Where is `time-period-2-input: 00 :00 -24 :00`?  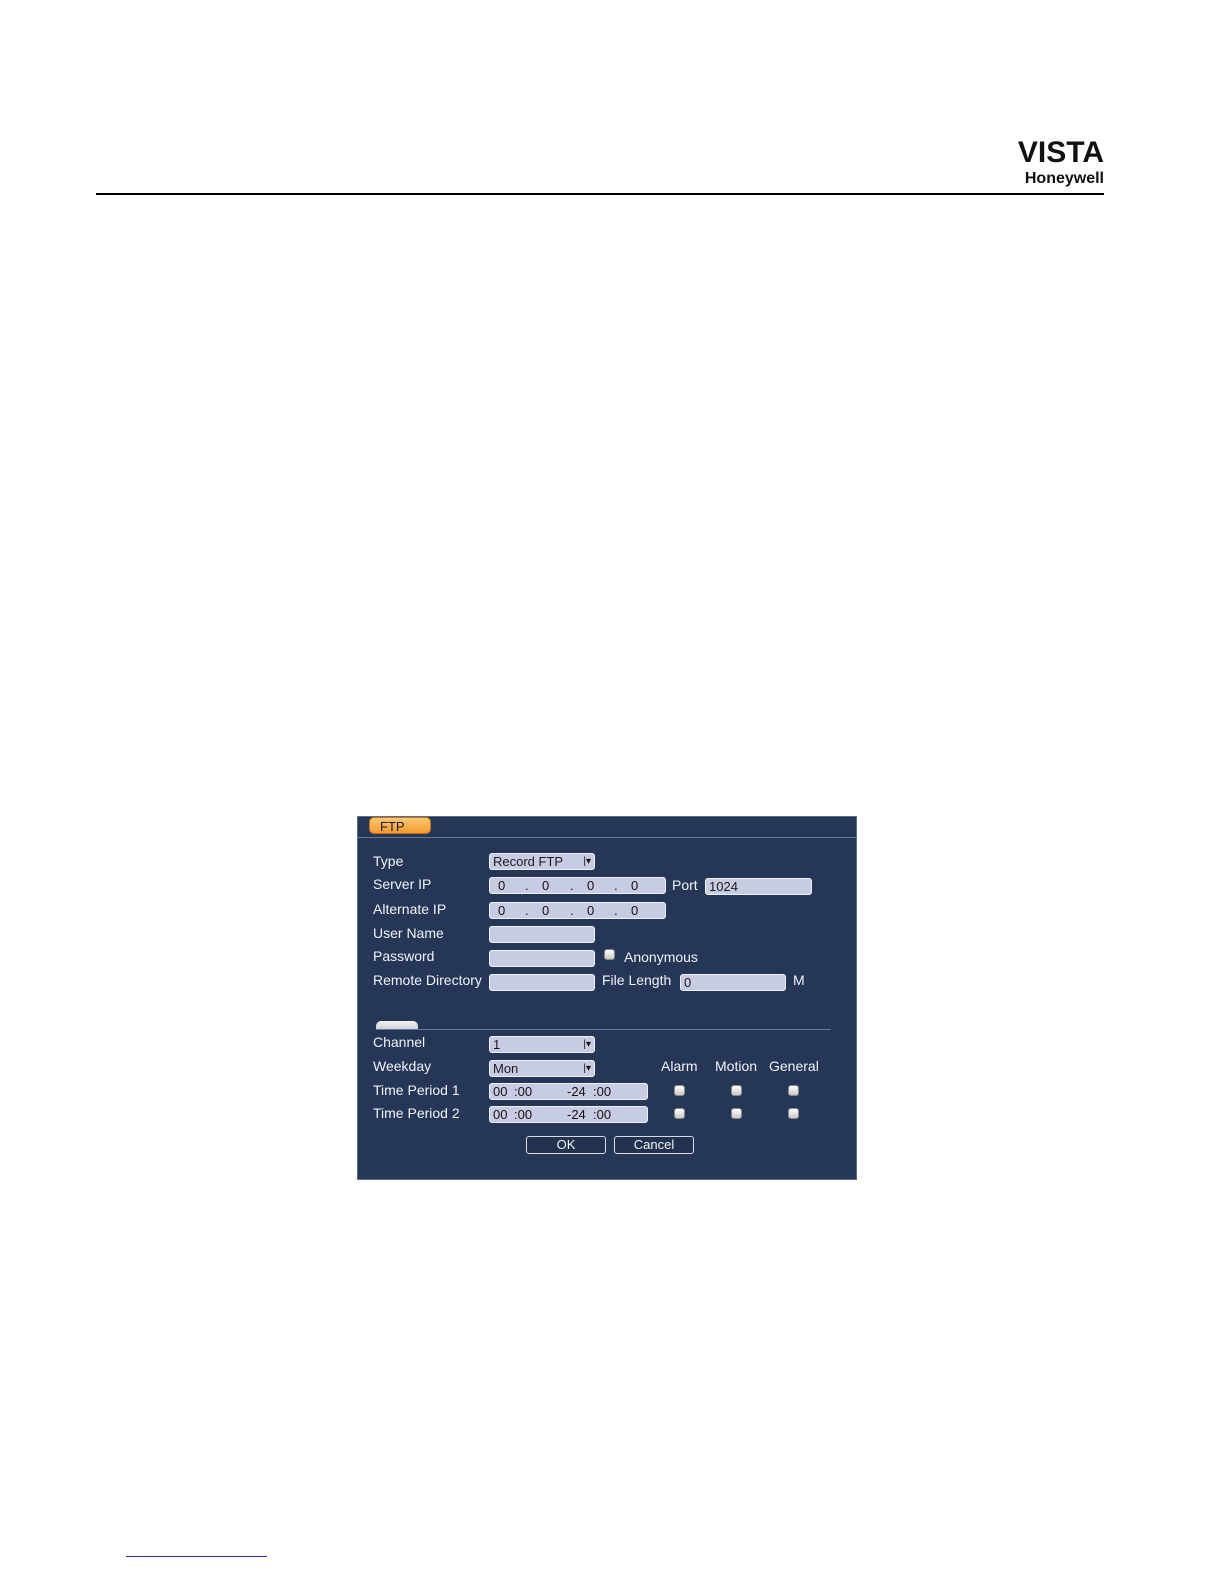
time-period-2-input: 00 :00 -24 :00 is located at coordinates (568, 1114).